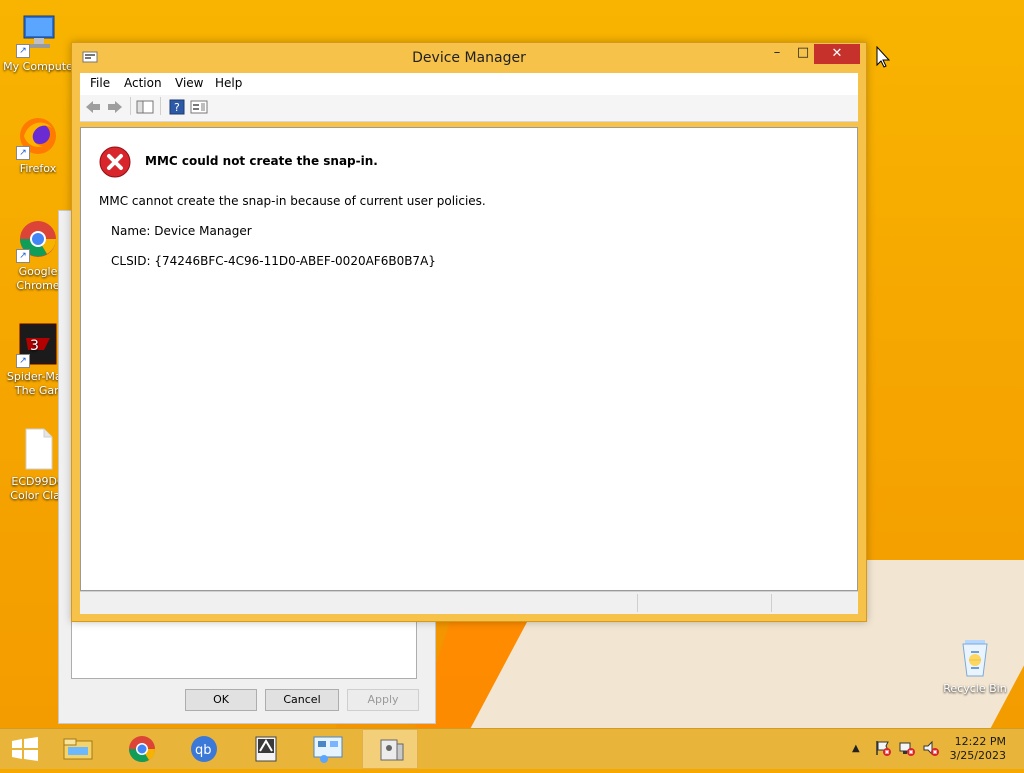  I want to click on svg-text: 3, so click(34, 346).